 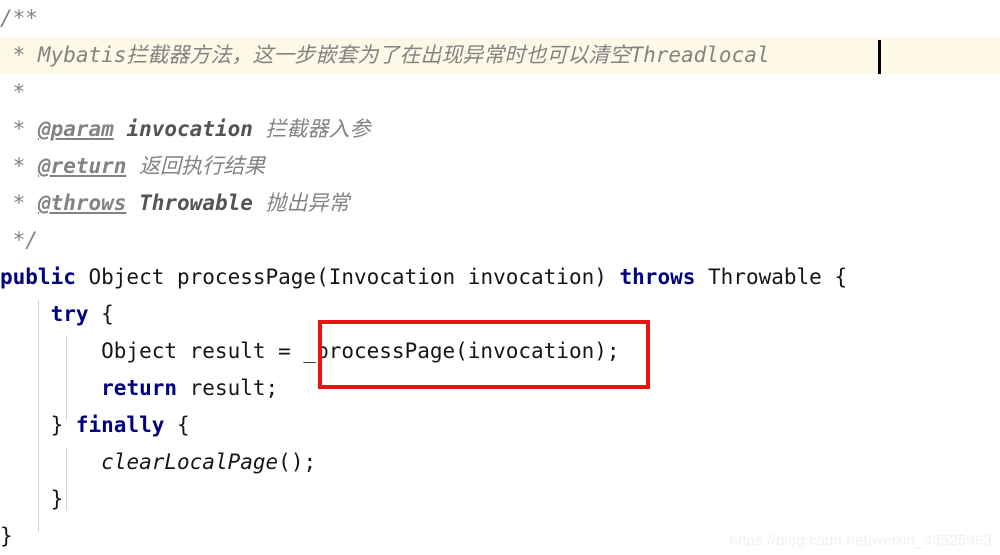 What do you see at coordinates (297, 462) in the screenshot?
I see `code-token: ();` at bounding box center [297, 462].